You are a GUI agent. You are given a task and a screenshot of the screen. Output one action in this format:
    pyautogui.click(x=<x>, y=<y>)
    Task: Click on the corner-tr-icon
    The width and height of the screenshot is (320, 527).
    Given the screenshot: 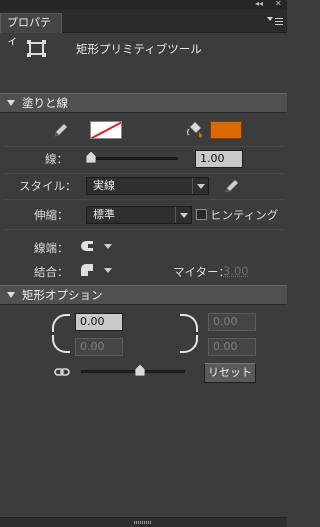 What is the action you would take?
    pyautogui.click(x=189, y=323)
    